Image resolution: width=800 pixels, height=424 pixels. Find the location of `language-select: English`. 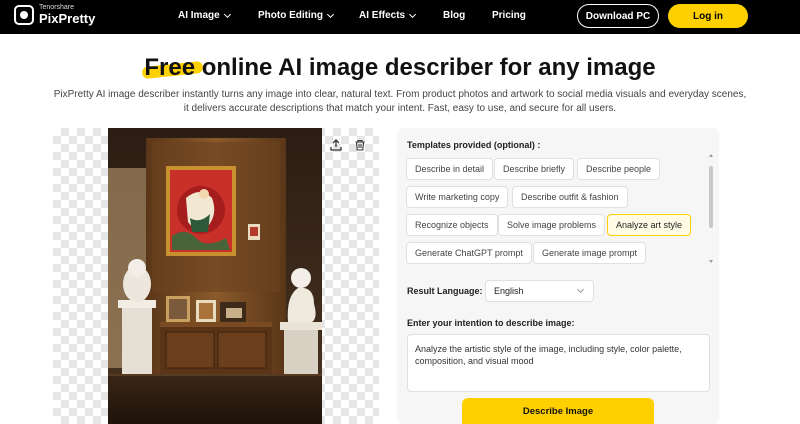

language-select: English is located at coordinates (539, 291).